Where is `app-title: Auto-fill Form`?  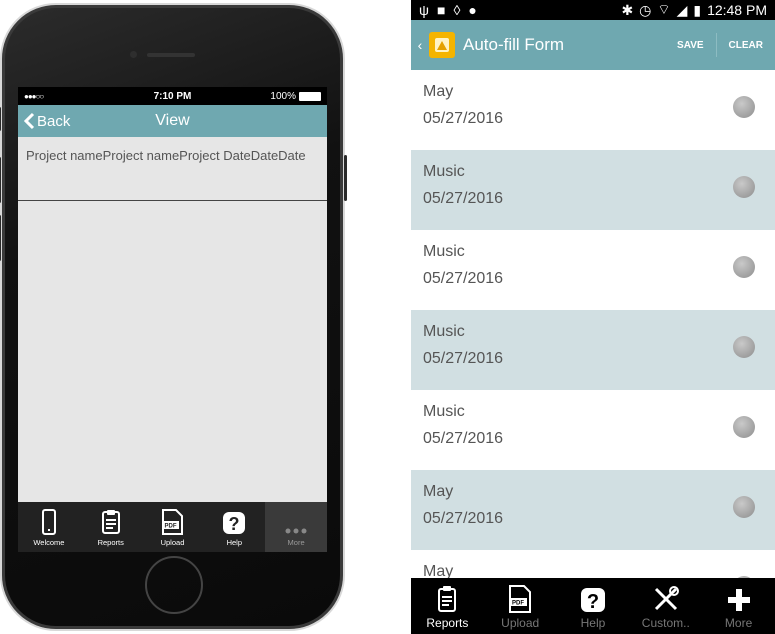 app-title: Auto-fill Form is located at coordinates (514, 44).